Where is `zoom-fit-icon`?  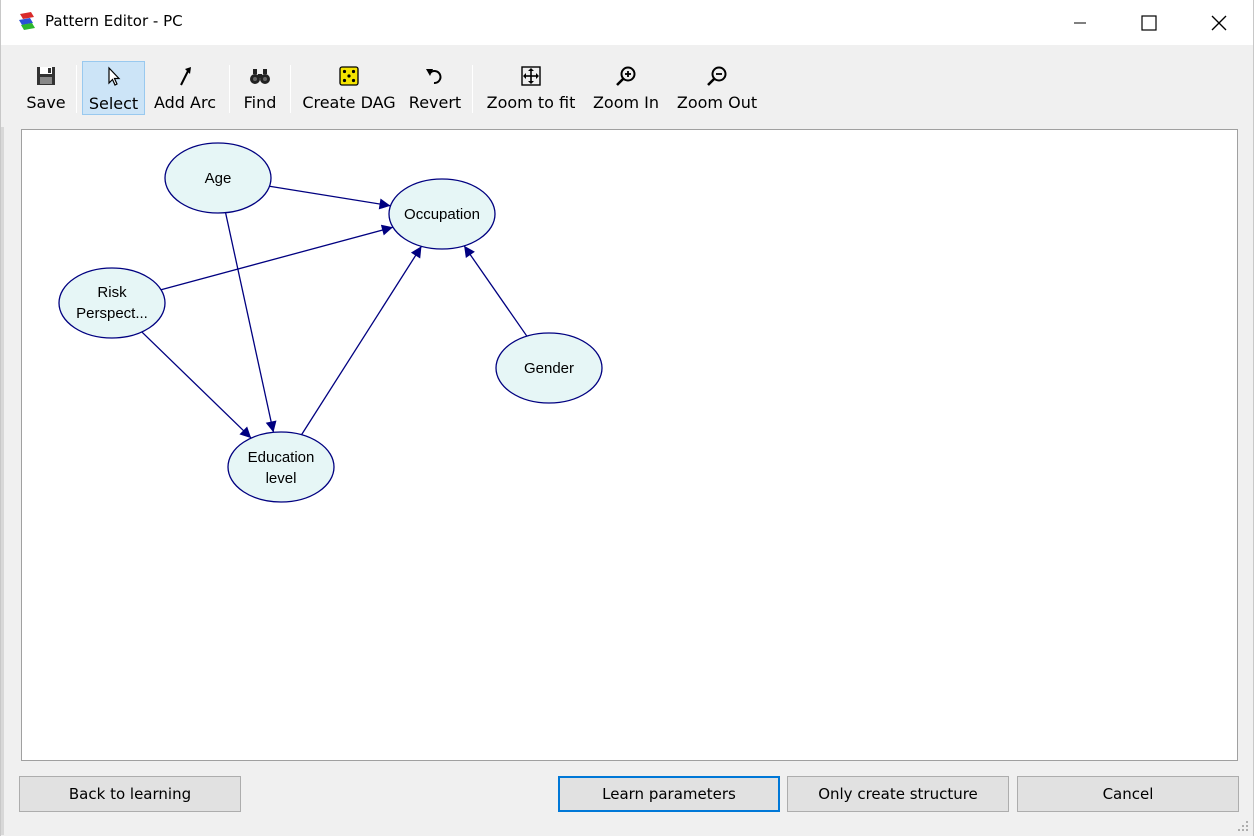 zoom-fit-icon is located at coordinates (531, 76).